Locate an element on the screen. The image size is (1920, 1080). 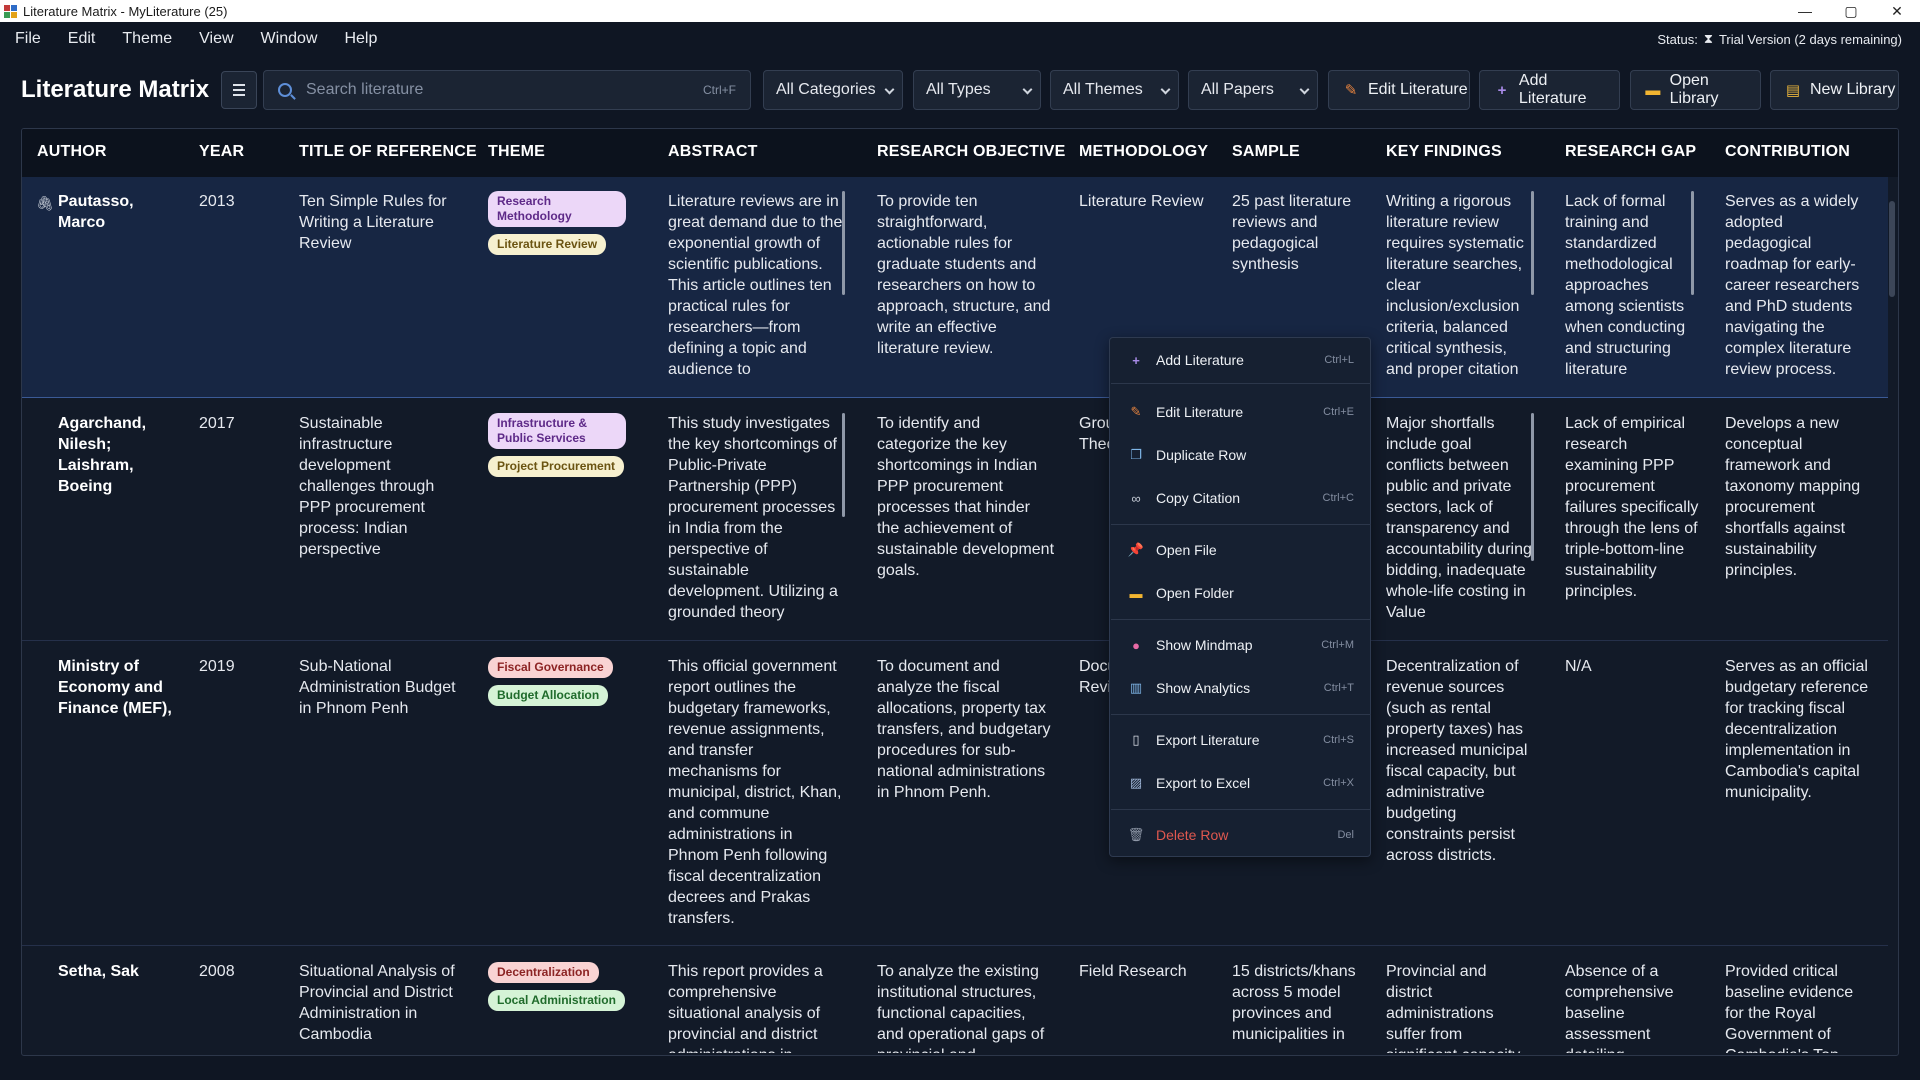
ctx-delete-row: 🗑 Delete Row Del is located at coordinates (1240, 835).